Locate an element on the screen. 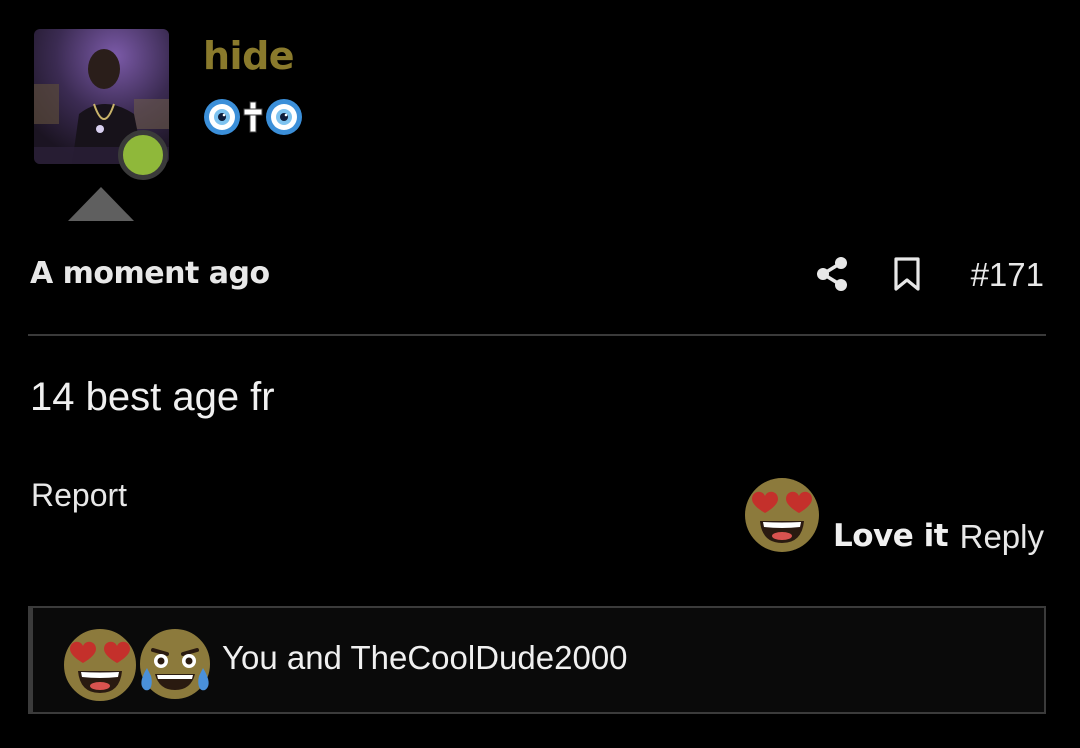 This screenshot has height=748, width=1080. report-link: Report is located at coordinates (79, 495).